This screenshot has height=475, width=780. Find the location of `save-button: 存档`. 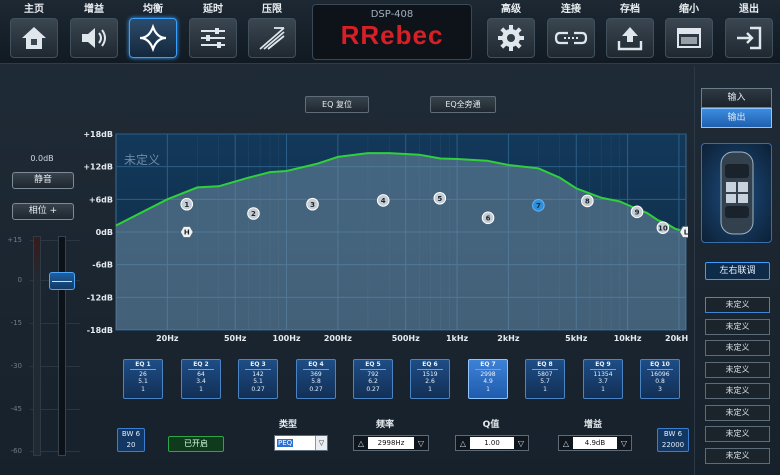

save-button: 存档 is located at coordinates (630, 32).